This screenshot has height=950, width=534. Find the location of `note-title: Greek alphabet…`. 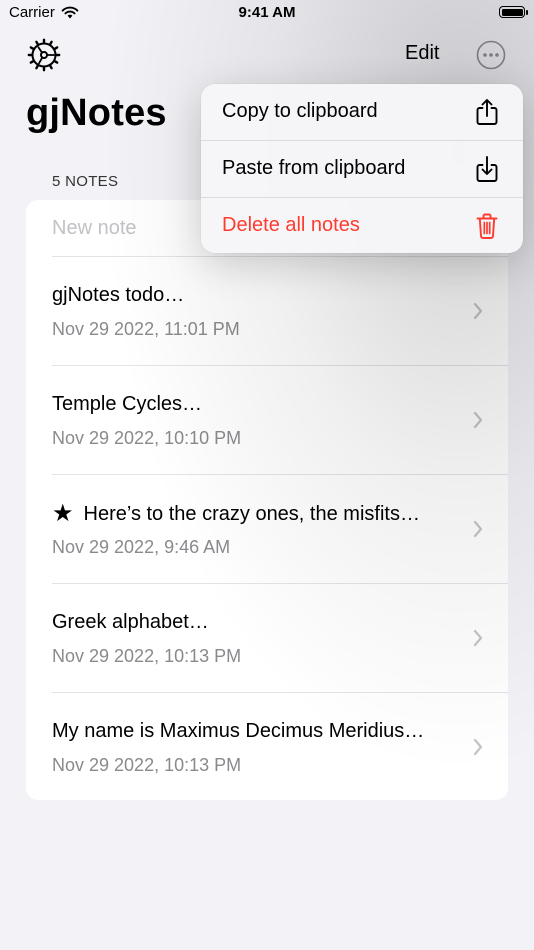

note-title: Greek alphabet… is located at coordinates (130, 622).